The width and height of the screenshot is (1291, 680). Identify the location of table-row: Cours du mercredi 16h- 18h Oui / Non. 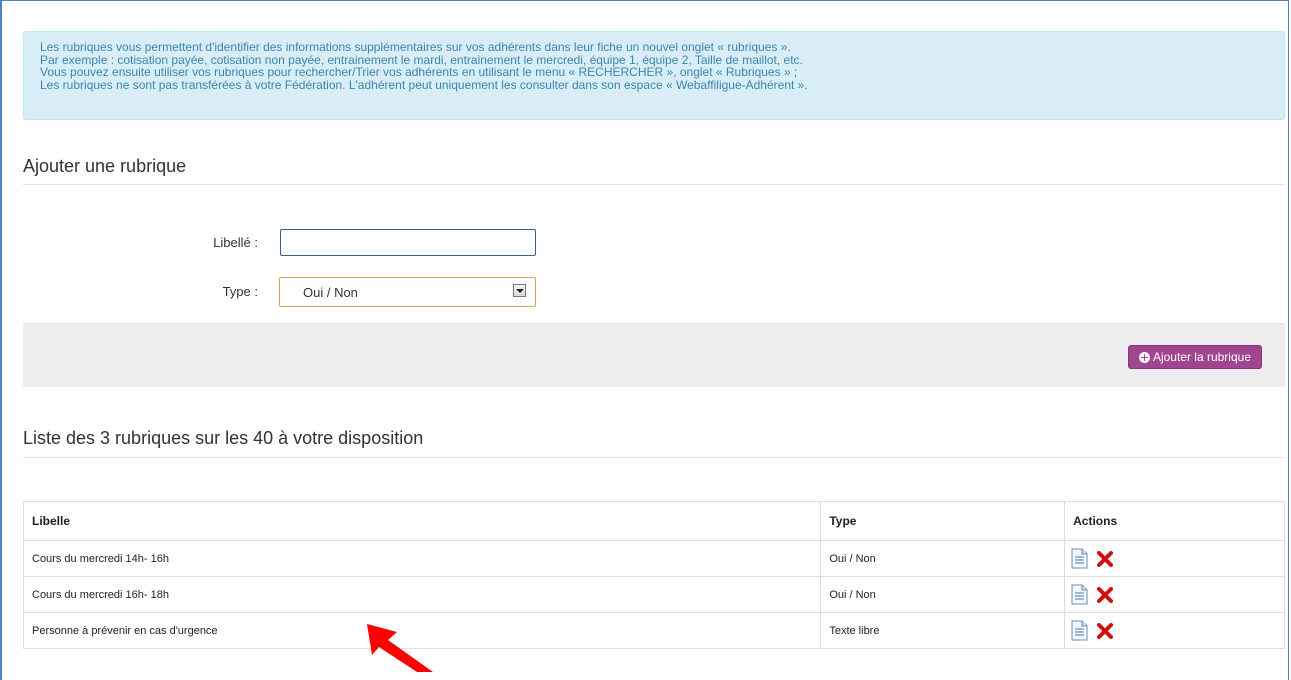
(653, 594).